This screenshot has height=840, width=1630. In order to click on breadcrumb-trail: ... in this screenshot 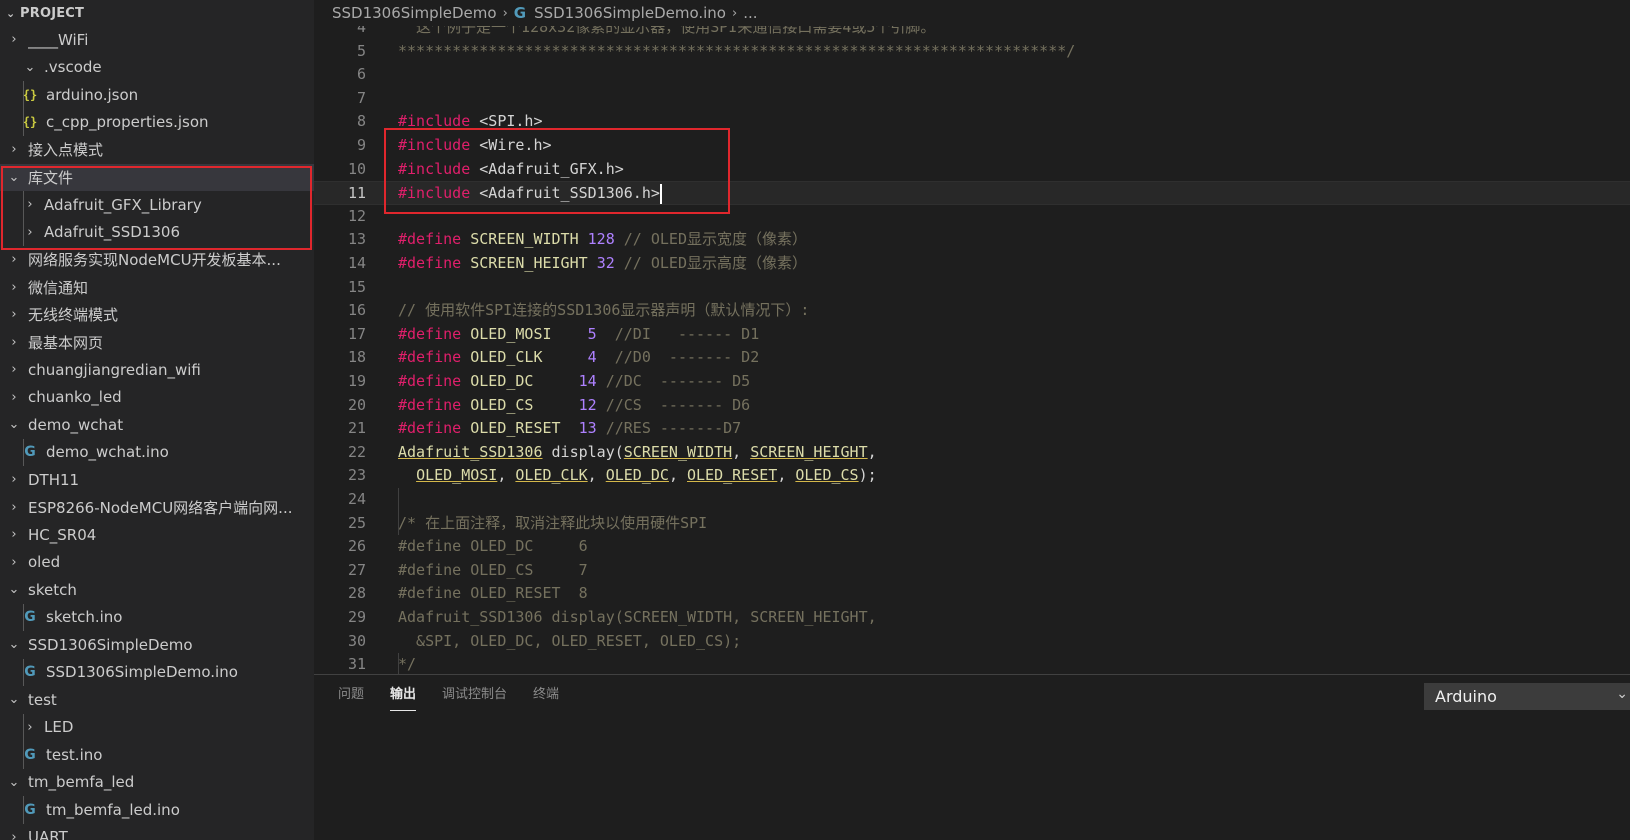, I will do `click(750, 13)`.